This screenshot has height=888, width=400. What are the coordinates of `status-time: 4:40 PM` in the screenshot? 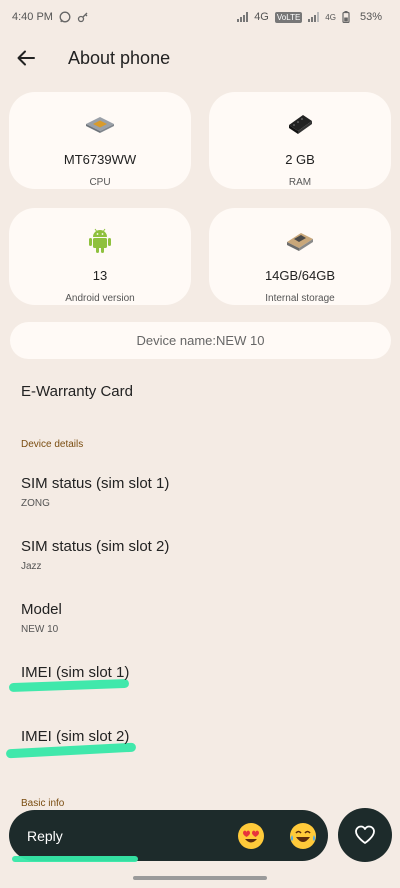 It's located at (32, 17).